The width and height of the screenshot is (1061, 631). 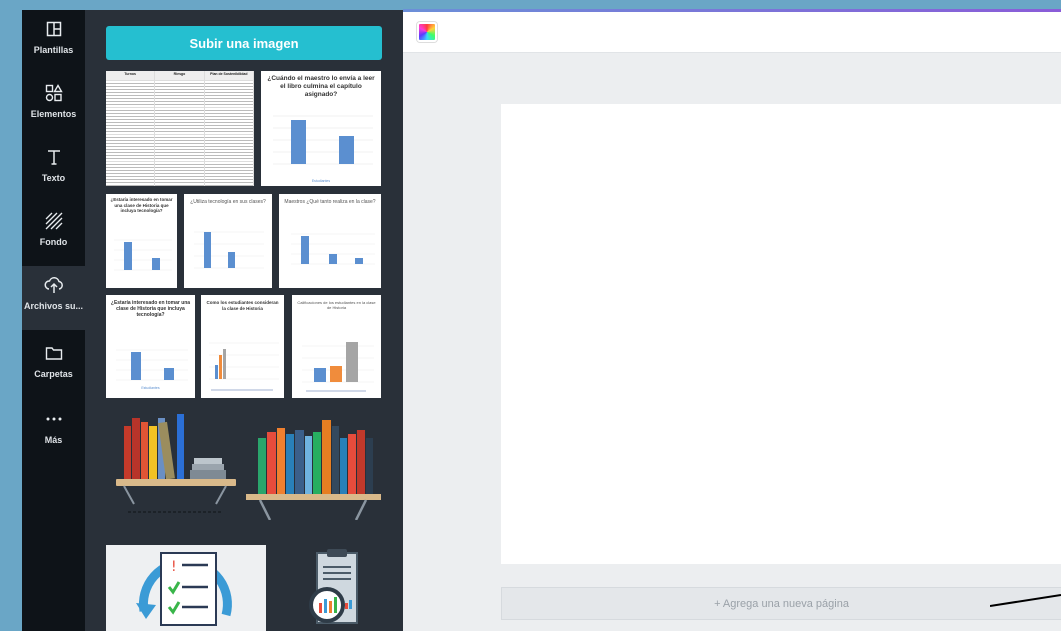 I want to click on rail-item-elements: Elementos, so click(x=53, y=104).